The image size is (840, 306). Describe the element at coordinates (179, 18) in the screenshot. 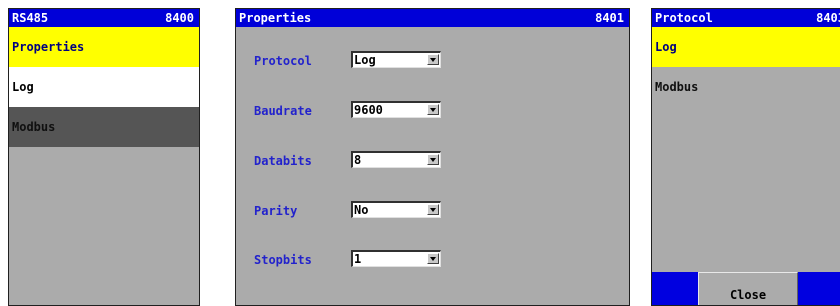

I see `rs485-code: 8400` at that location.